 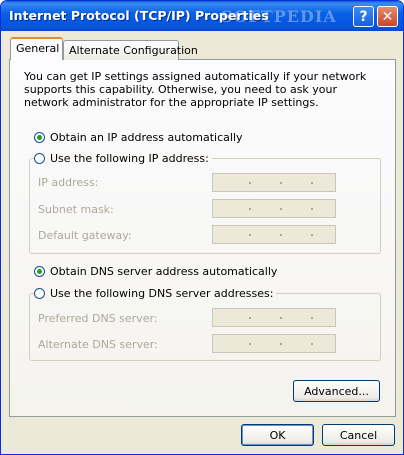 What do you see at coordinates (39, 271) in the screenshot?
I see `dns-auto-radio` at bounding box center [39, 271].